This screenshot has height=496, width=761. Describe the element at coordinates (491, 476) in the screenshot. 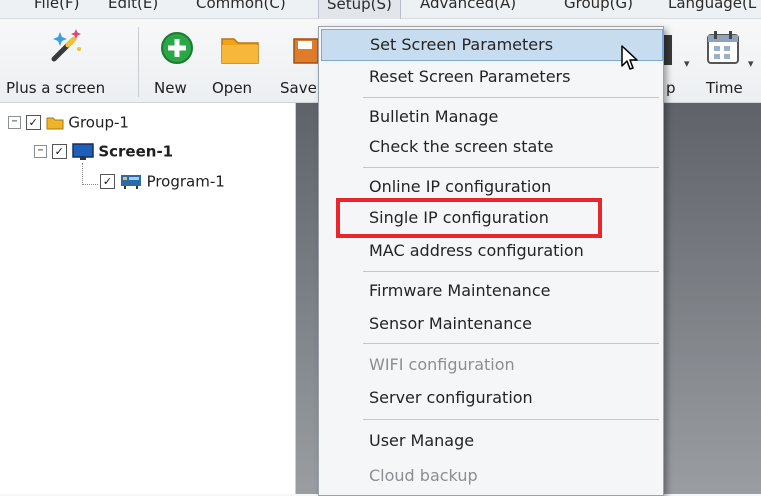

I see `menu-item-cloud-backup: Cloud backup` at that location.